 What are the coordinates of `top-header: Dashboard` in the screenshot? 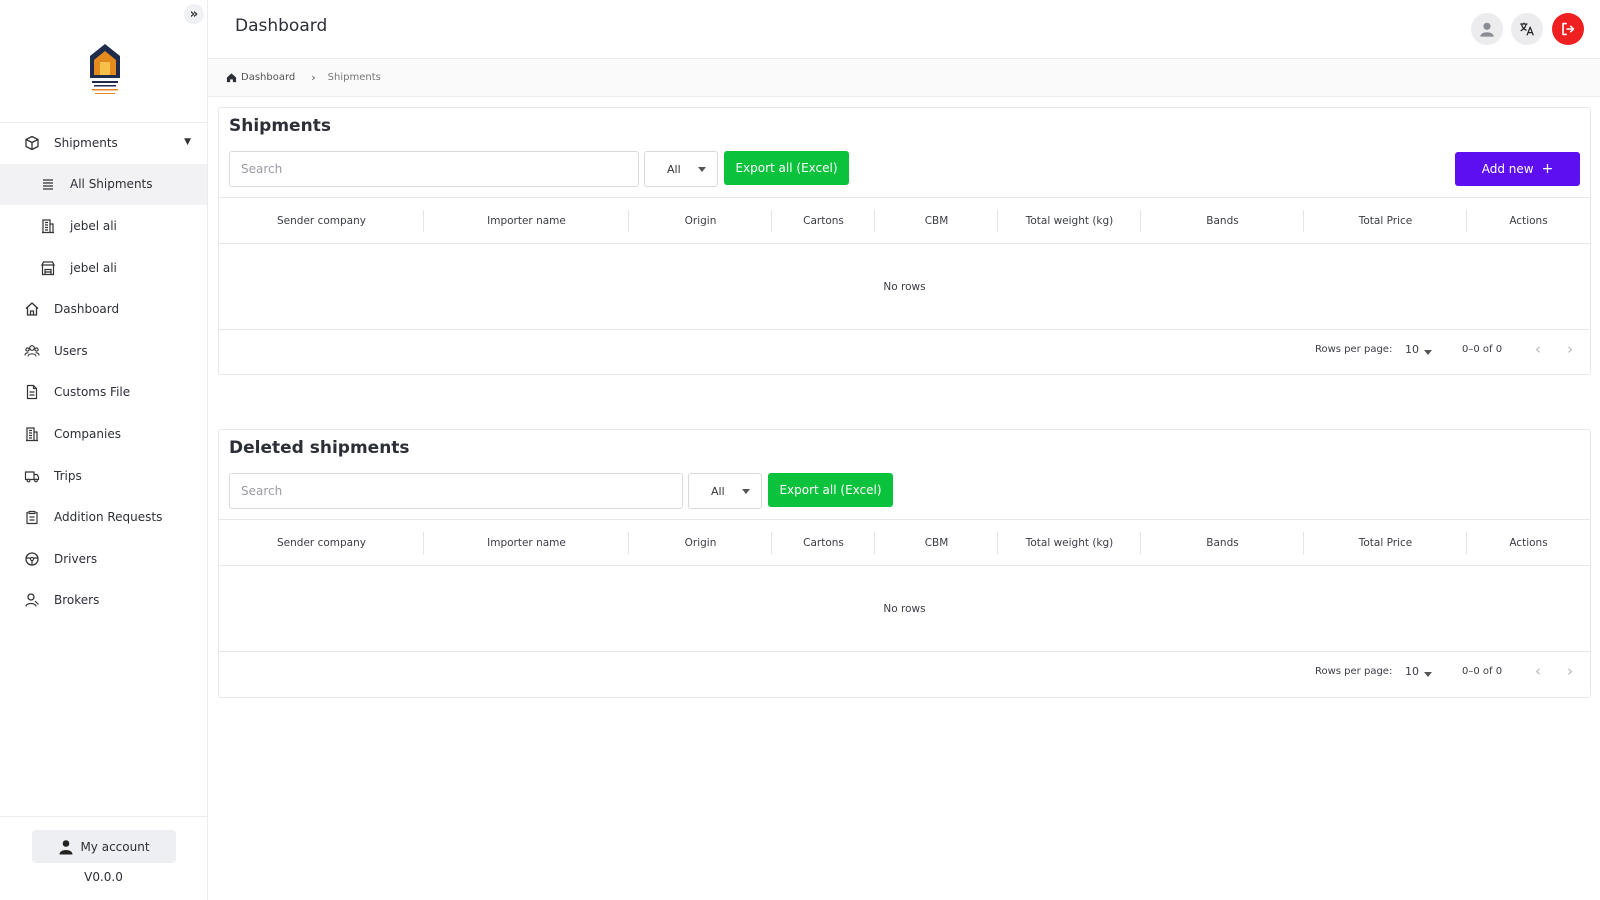 It's located at (904, 29).